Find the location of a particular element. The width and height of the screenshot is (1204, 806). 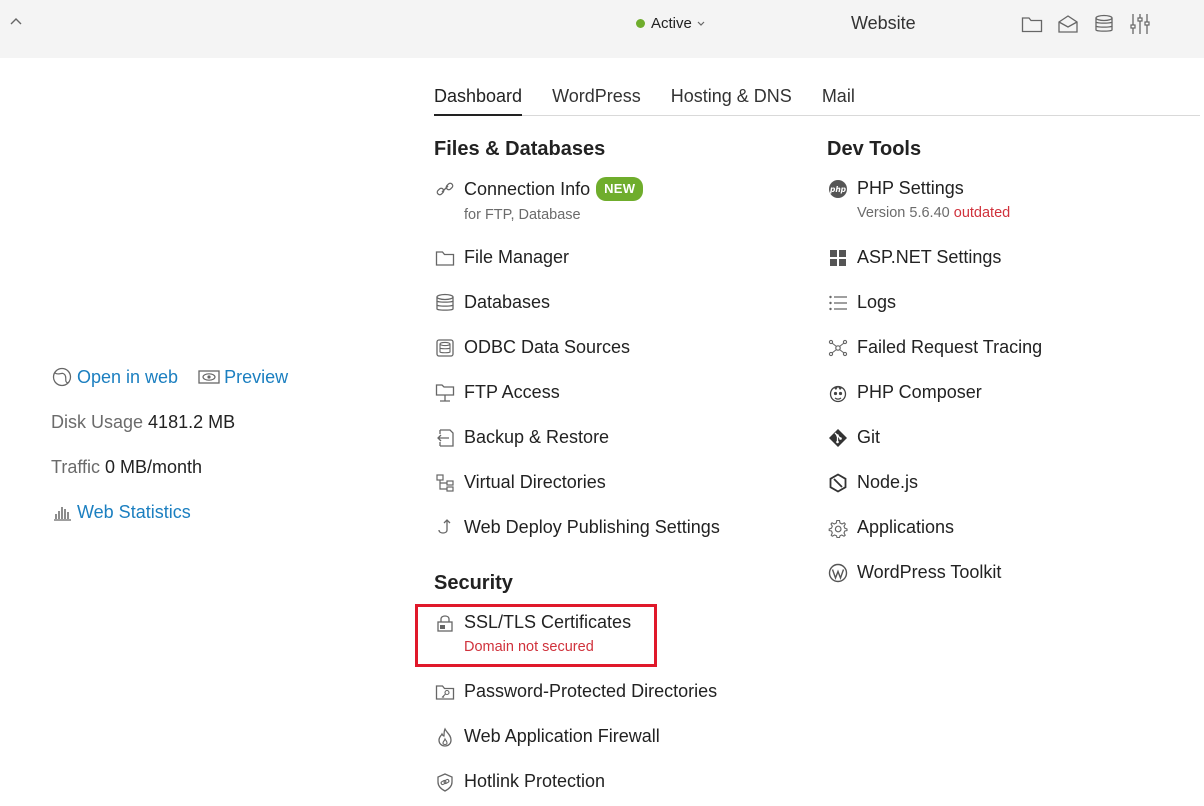

composer-icon is located at coordinates (838, 393).